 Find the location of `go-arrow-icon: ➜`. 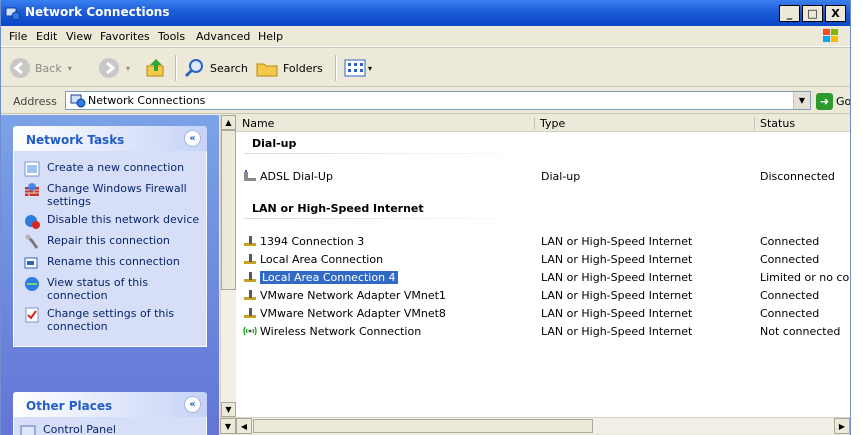

go-arrow-icon: ➜ is located at coordinates (824, 101).